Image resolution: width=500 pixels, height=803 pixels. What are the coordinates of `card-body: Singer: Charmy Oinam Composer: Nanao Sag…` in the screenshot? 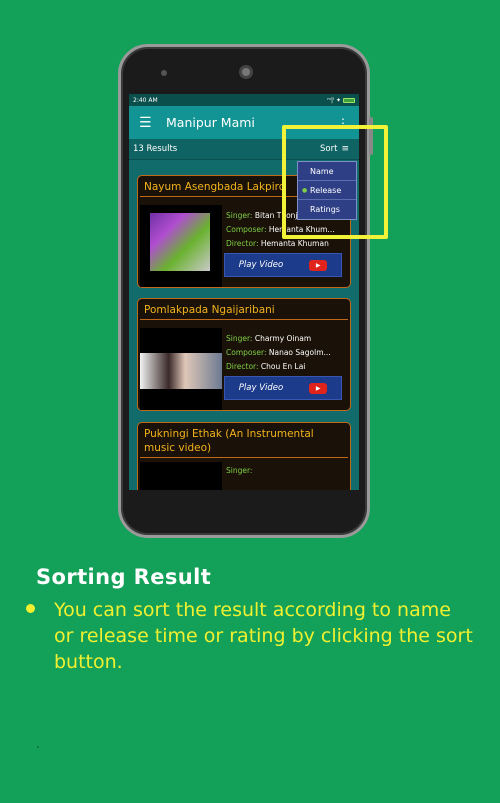 It's located at (244, 365).